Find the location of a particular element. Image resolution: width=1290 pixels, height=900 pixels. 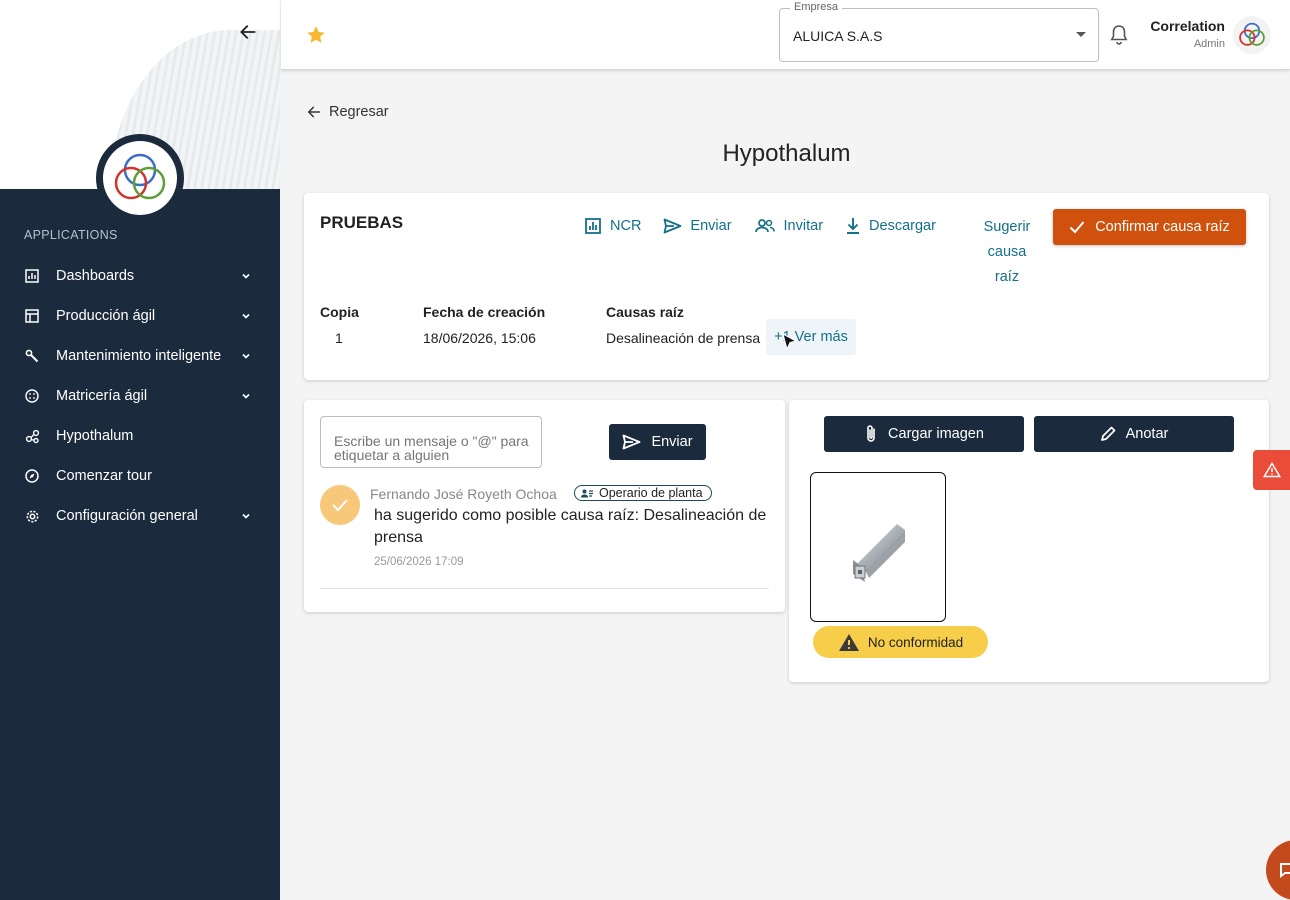

confirm-label: Confirmar causa raíz is located at coordinates (1162, 227).